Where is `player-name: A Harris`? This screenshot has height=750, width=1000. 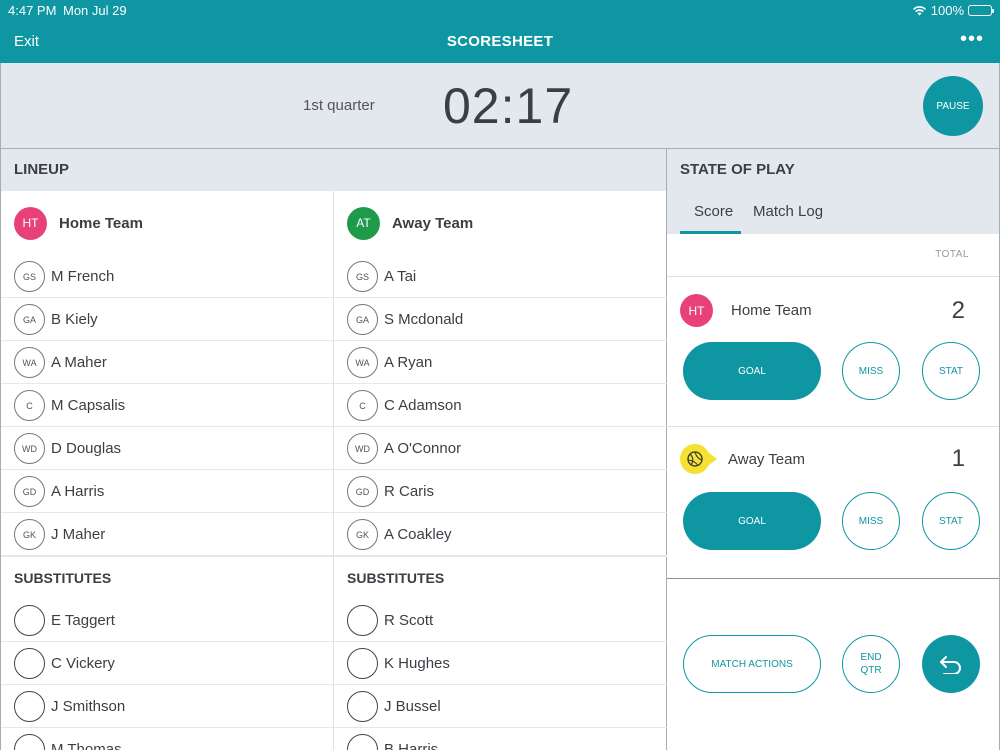 player-name: A Harris is located at coordinates (78, 491).